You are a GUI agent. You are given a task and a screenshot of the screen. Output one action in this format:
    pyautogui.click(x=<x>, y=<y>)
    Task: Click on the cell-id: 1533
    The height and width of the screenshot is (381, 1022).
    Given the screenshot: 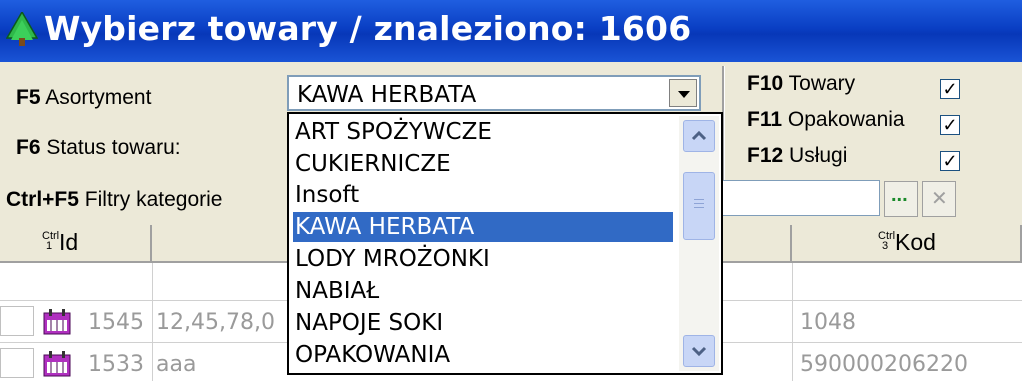 What is the action you would take?
    pyautogui.click(x=116, y=364)
    